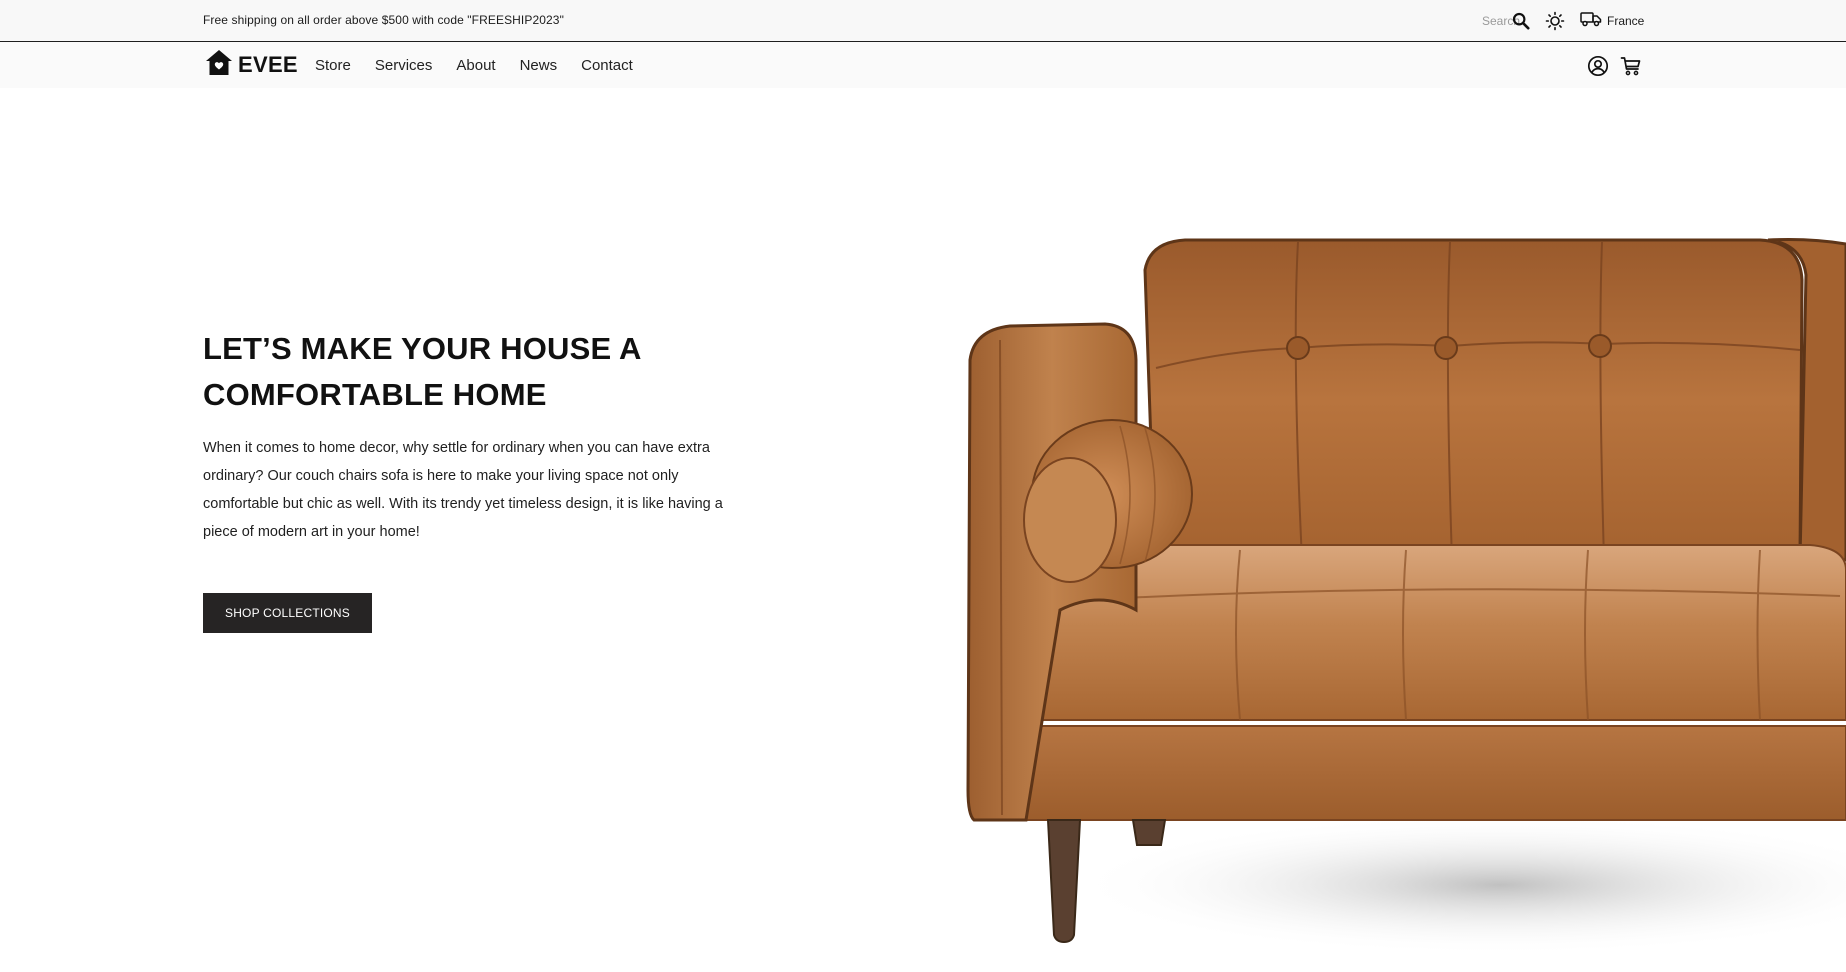  What do you see at coordinates (287, 613) in the screenshot?
I see `shop-collections-button: SHOP COLLECTIONS` at bounding box center [287, 613].